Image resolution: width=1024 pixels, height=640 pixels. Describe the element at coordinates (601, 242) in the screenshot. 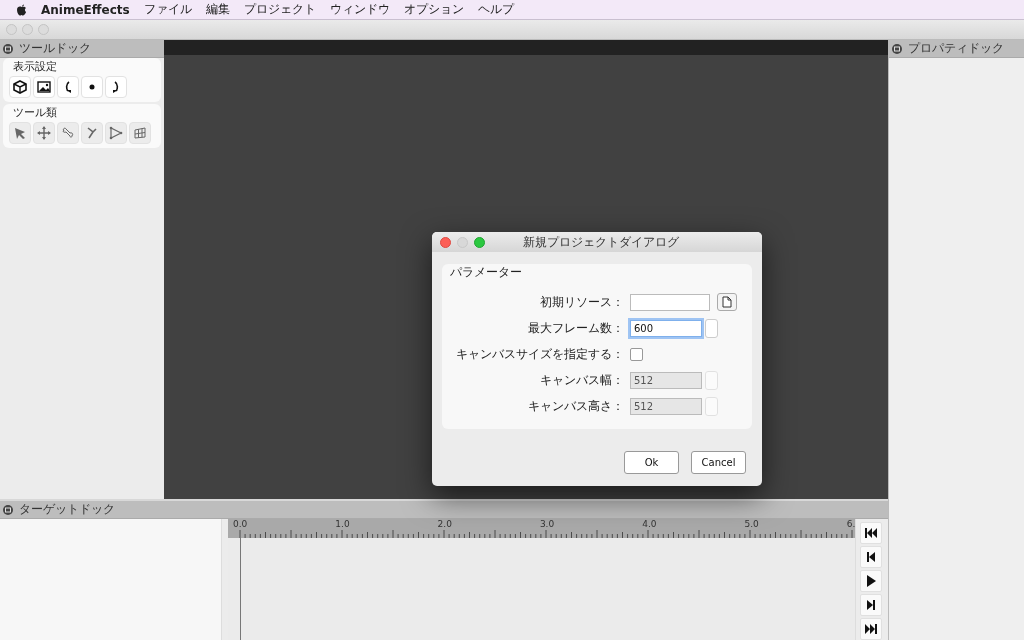

I see `dialog-title: 新規プロジェクトダイアログ` at that location.